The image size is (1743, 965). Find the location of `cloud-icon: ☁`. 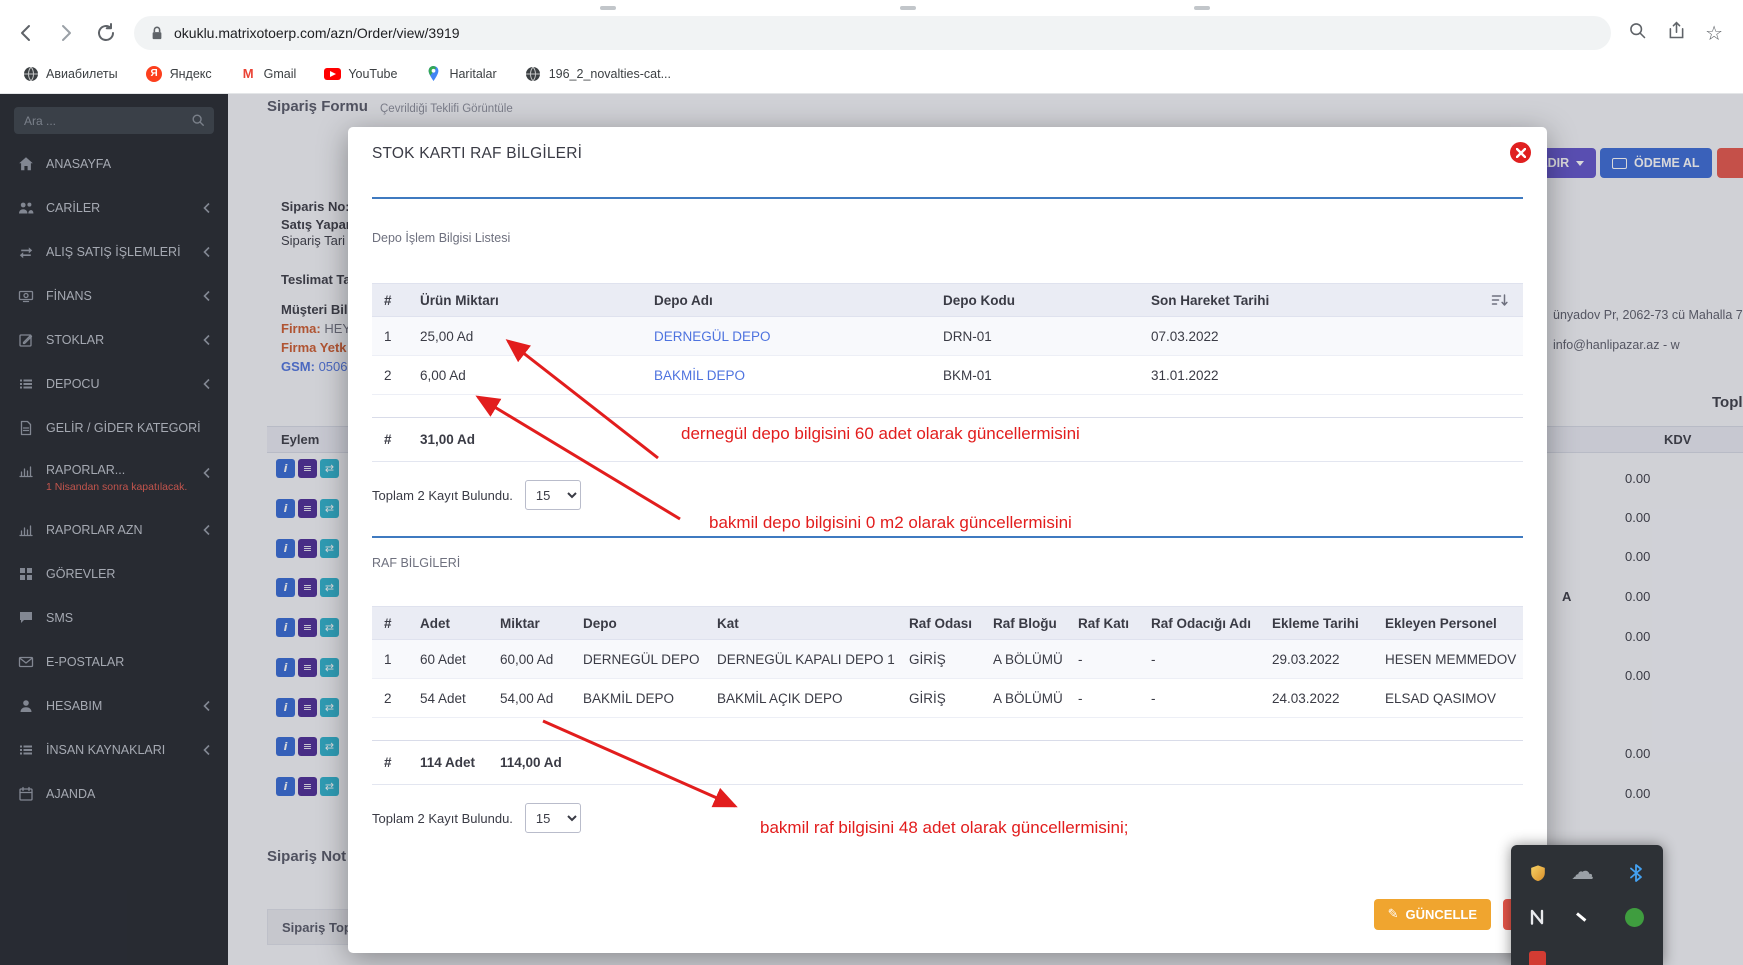

cloud-icon: ☁ is located at coordinates (1582, 872).